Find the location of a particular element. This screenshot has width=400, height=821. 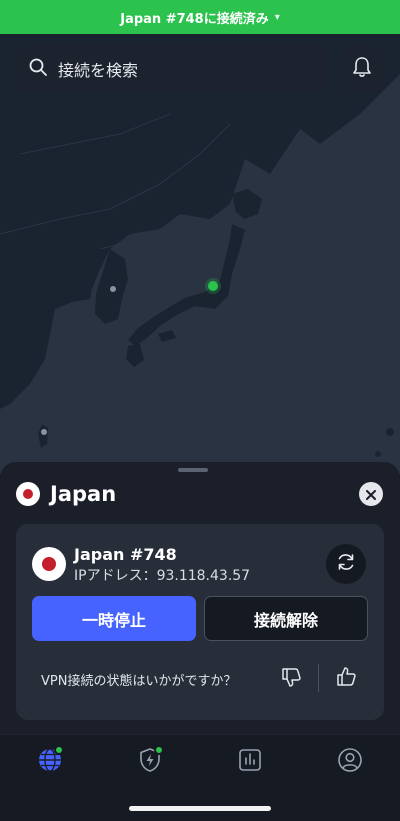

connected-badge is located at coordinates (59, 750).